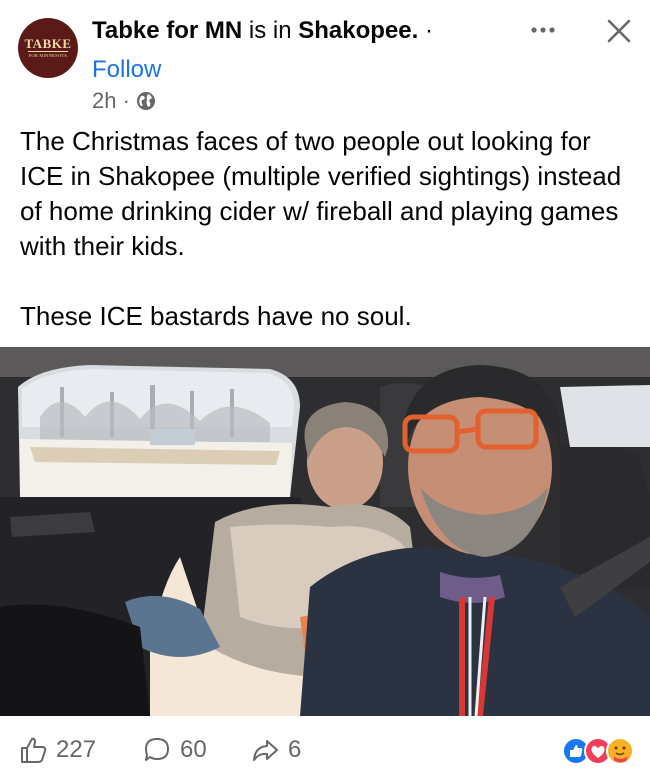 The height and width of the screenshot is (781, 650). What do you see at coordinates (167, 30) in the screenshot?
I see `author-name: Tabke for MN` at bounding box center [167, 30].